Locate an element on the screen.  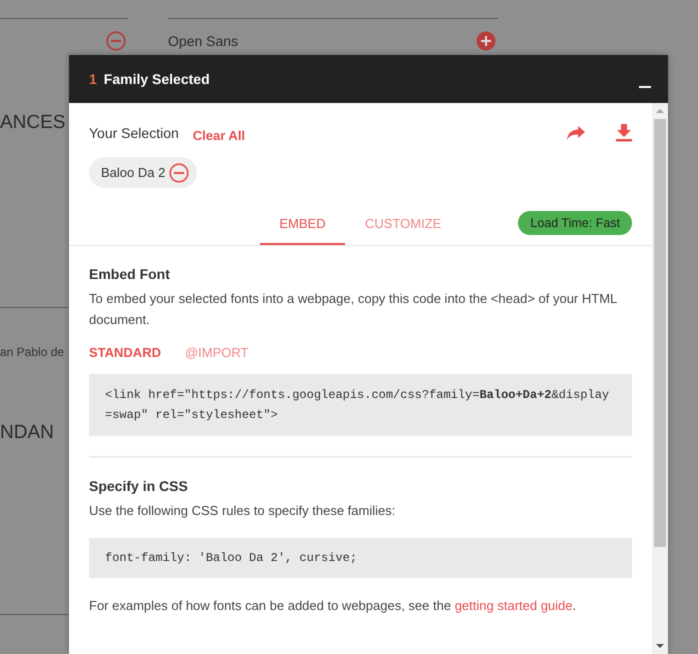
share-icon is located at coordinates (576, 133).